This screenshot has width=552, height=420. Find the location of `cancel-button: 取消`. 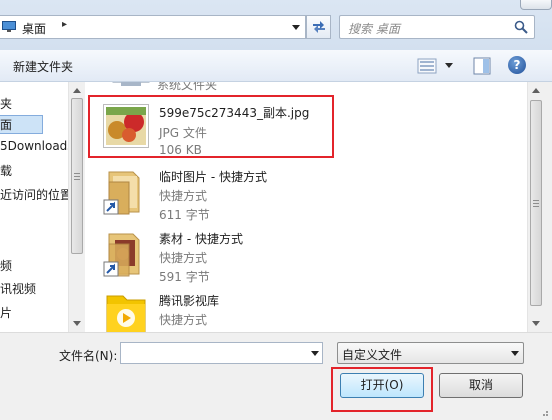

cancel-button: 取消 is located at coordinates (481, 385).